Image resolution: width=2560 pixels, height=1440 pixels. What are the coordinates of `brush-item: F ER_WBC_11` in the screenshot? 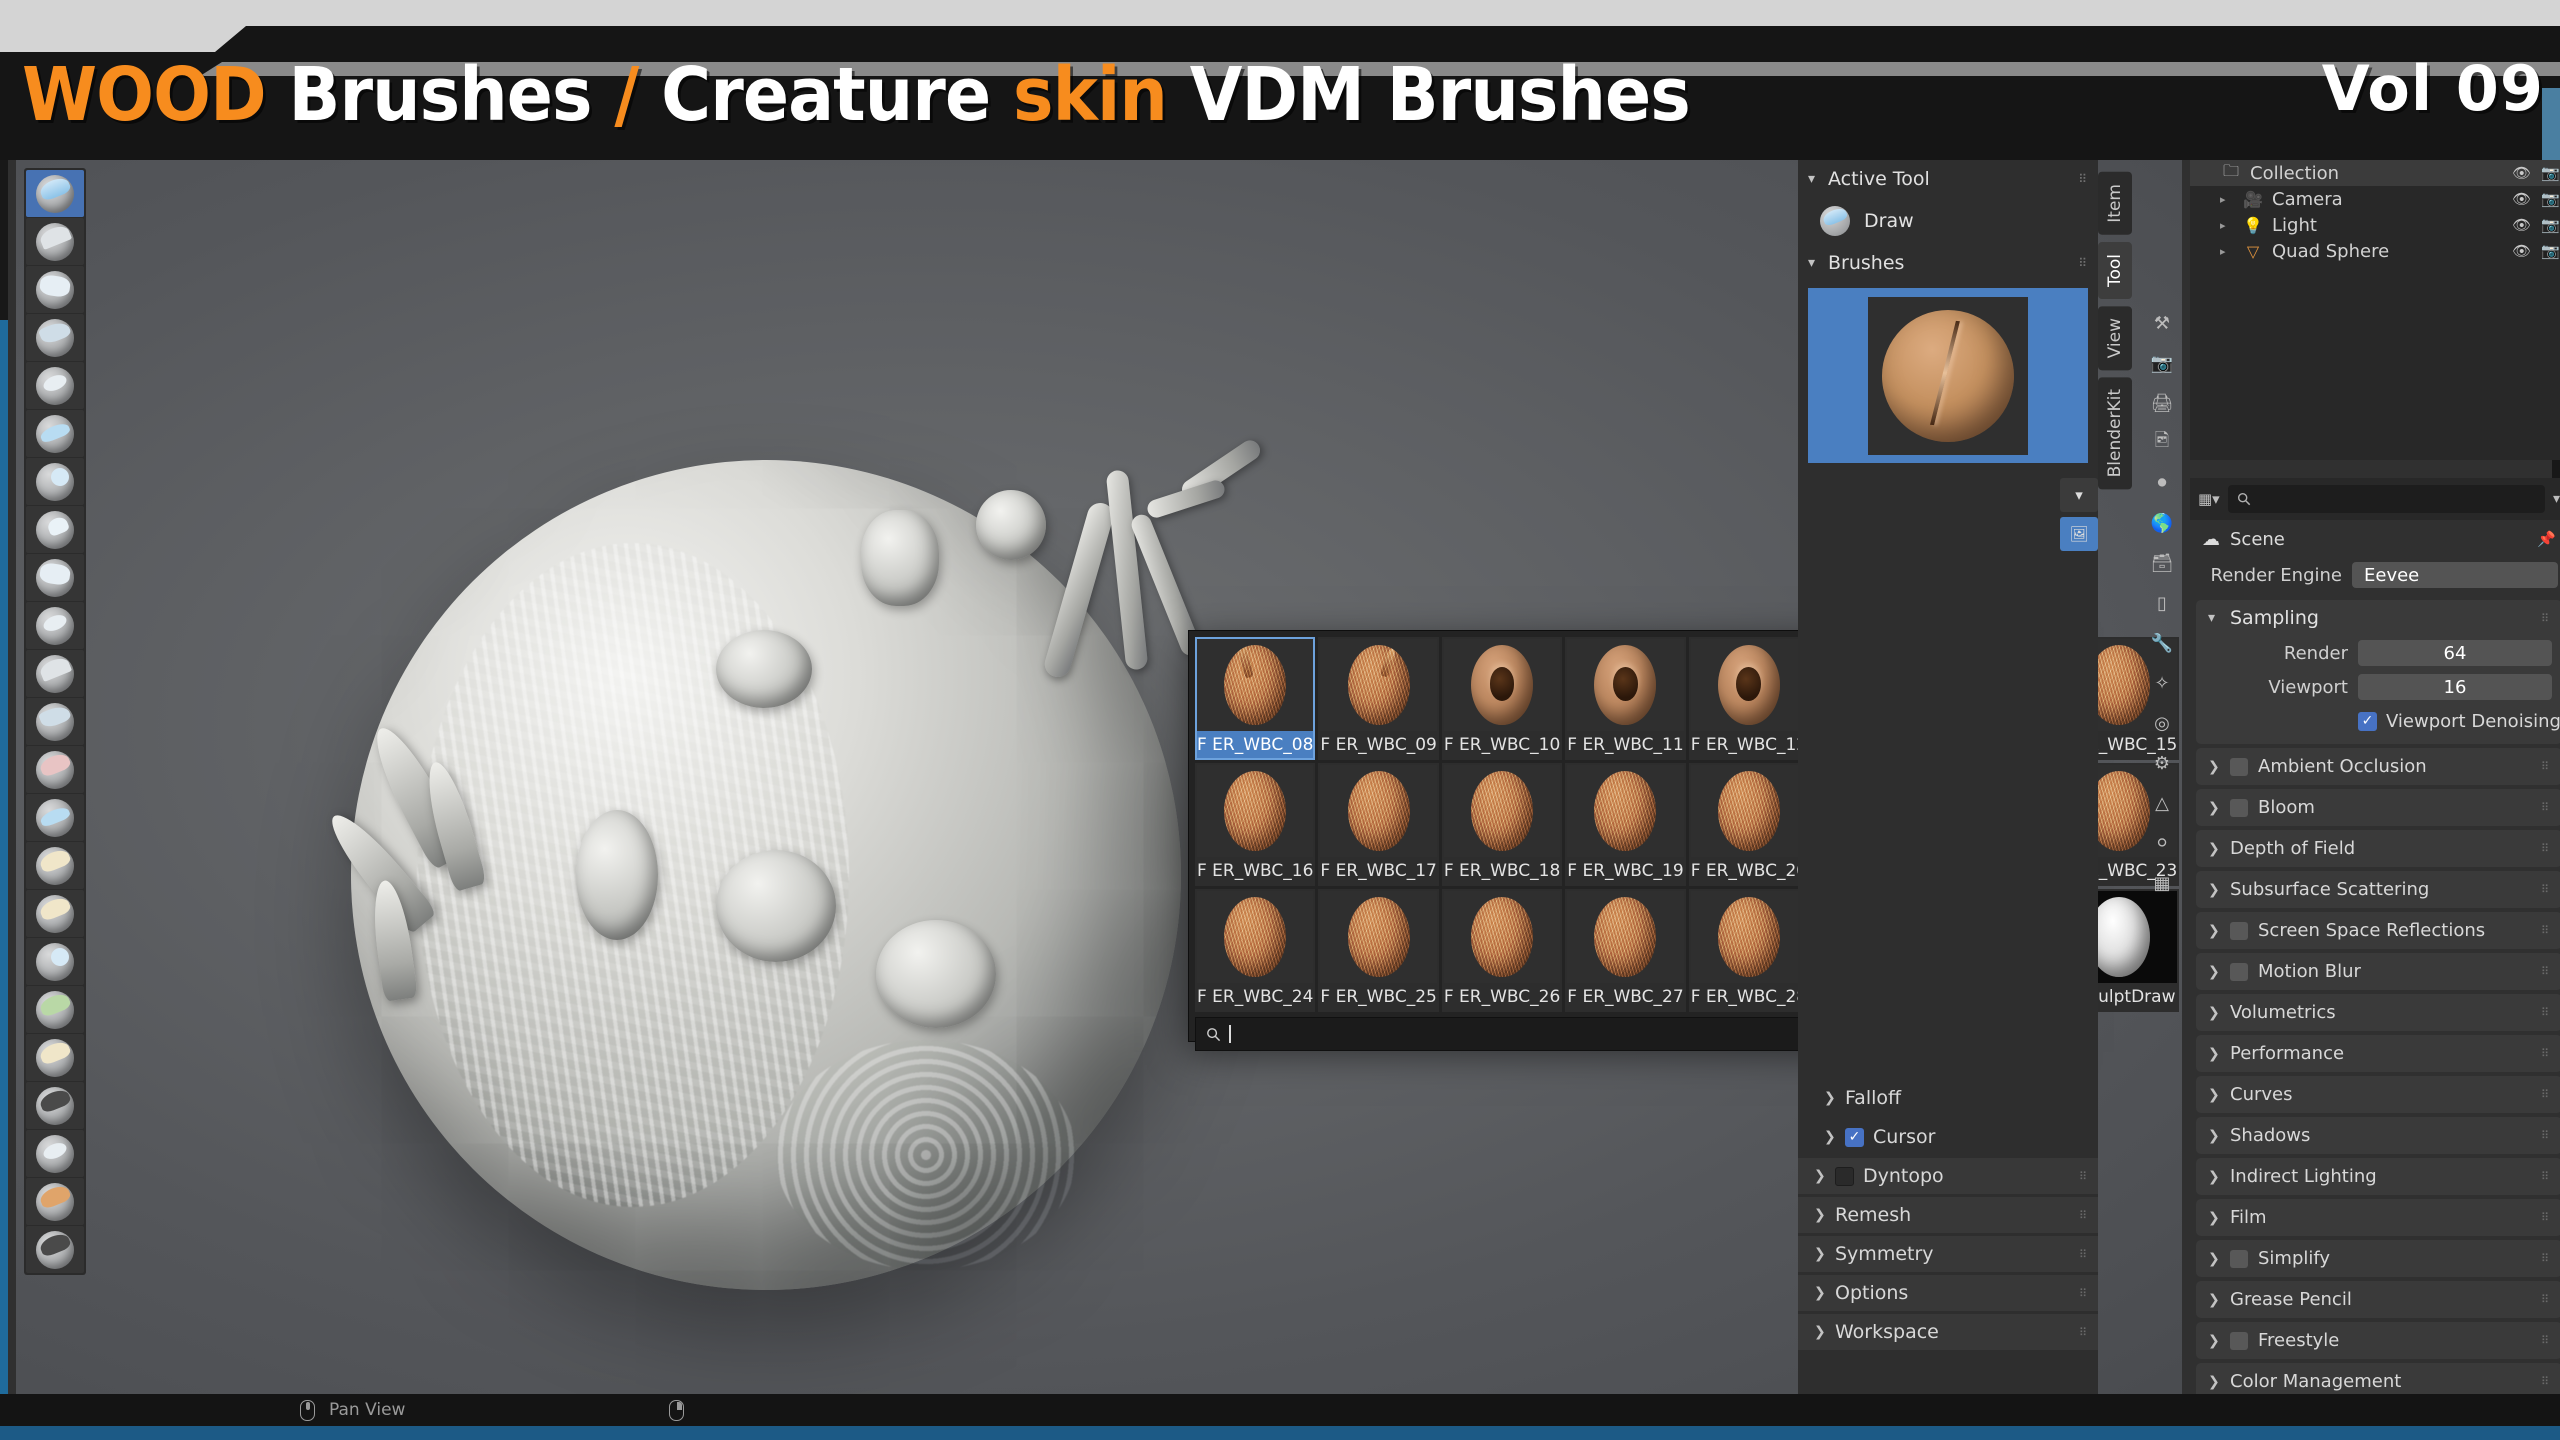 It's located at (1625, 698).